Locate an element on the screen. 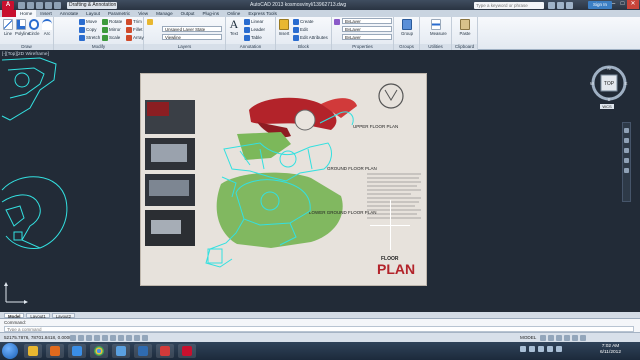  search-input: Type a keyword or phrase is located at coordinates (509, 5).